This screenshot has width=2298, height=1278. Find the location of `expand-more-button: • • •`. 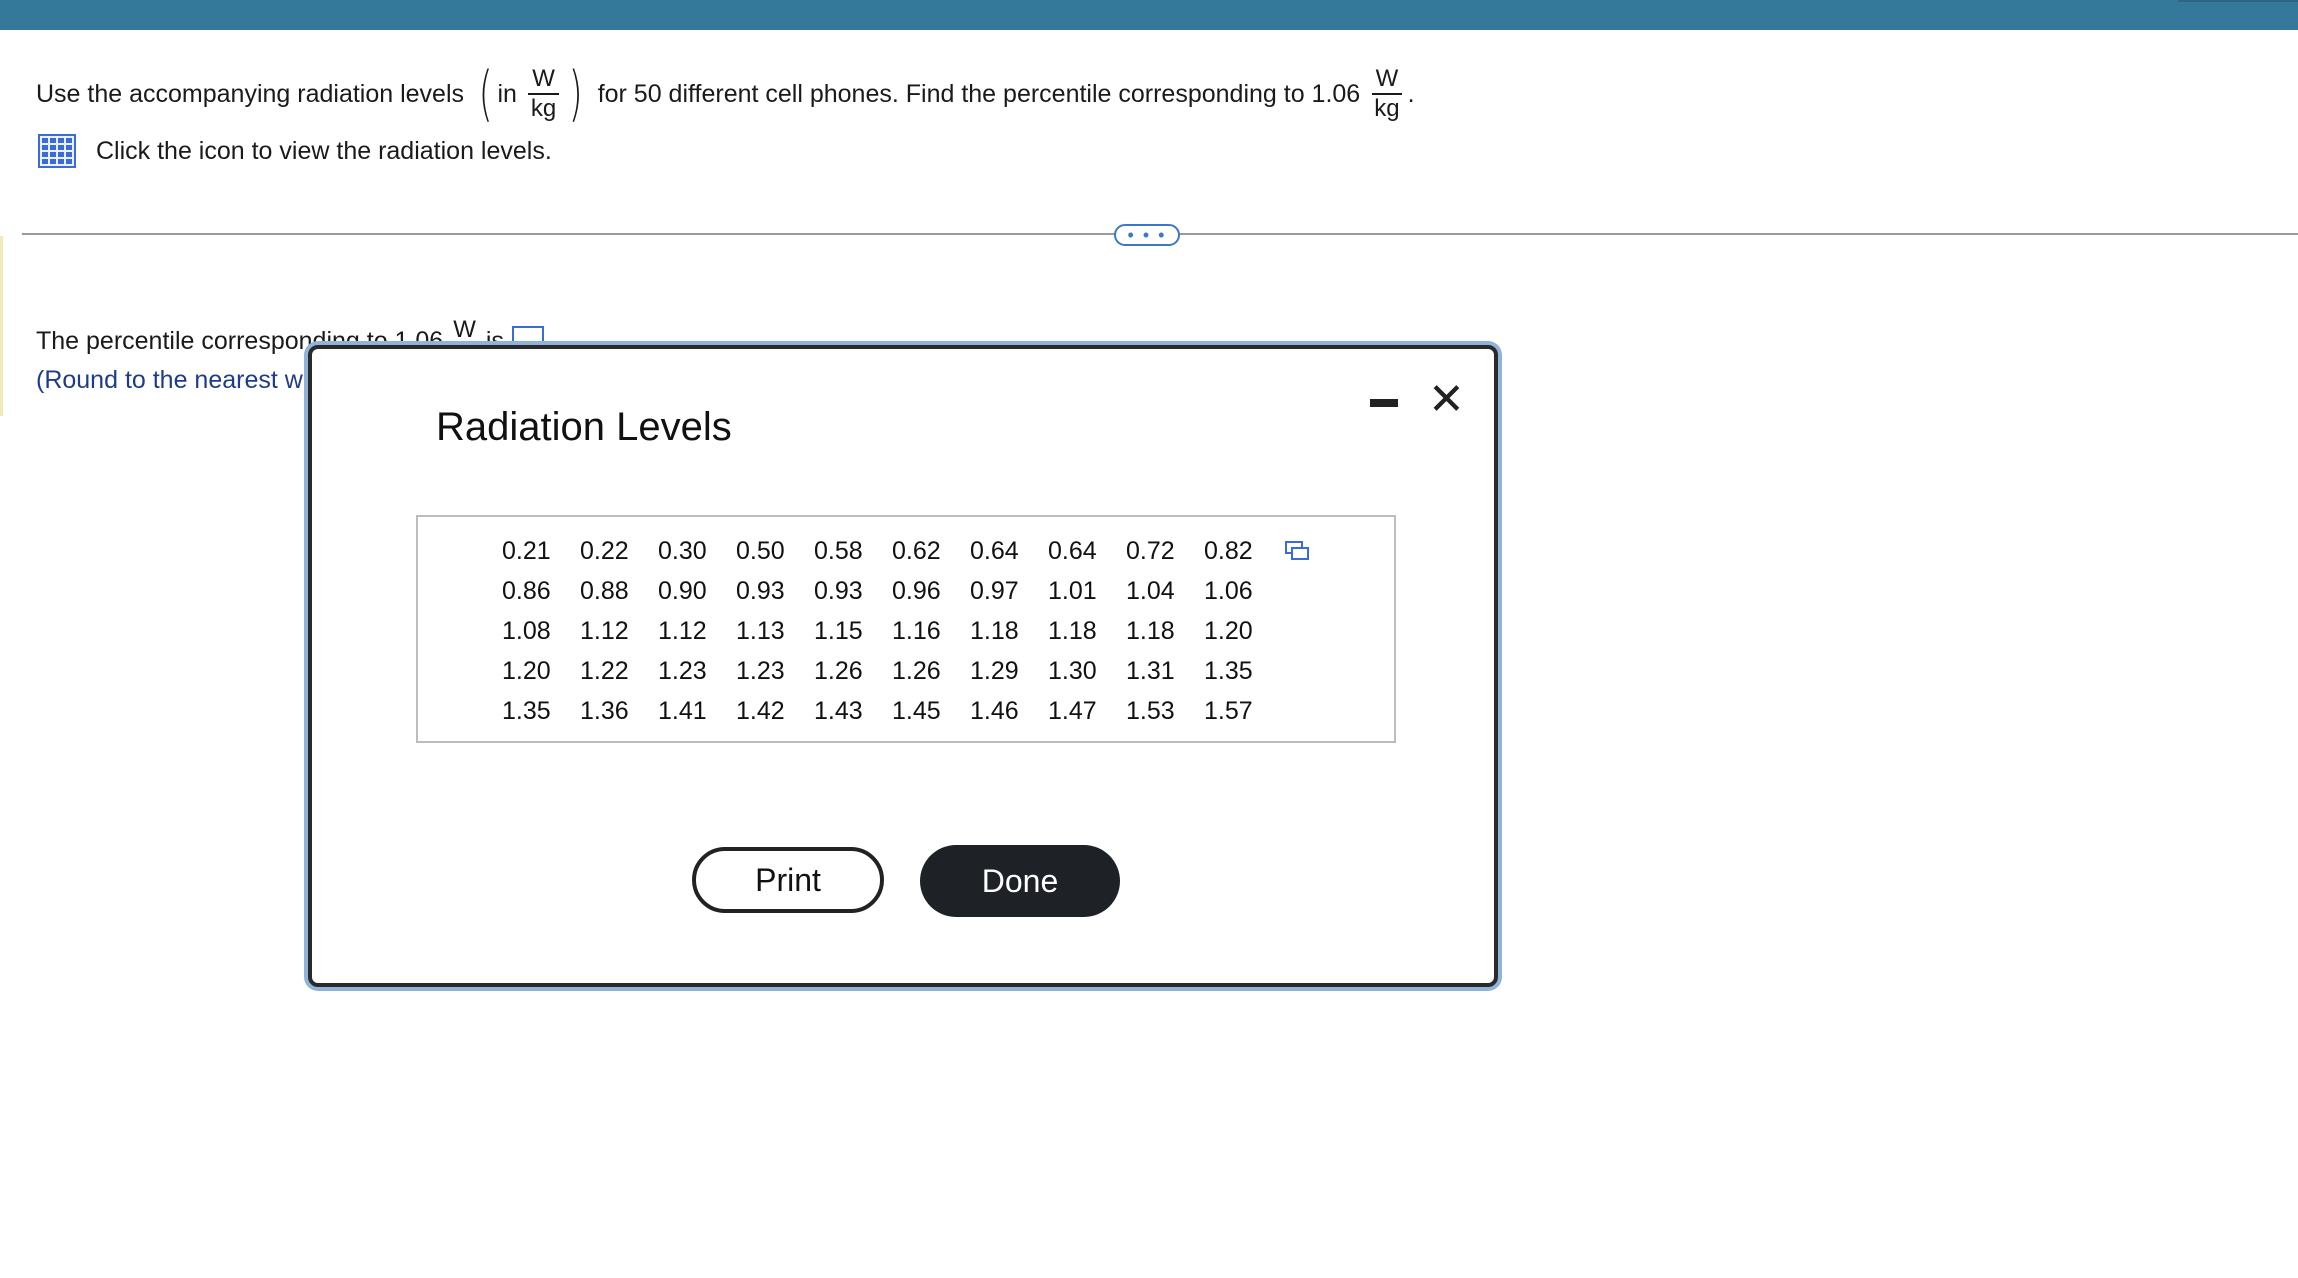

expand-more-button: • • • is located at coordinates (1147, 235).